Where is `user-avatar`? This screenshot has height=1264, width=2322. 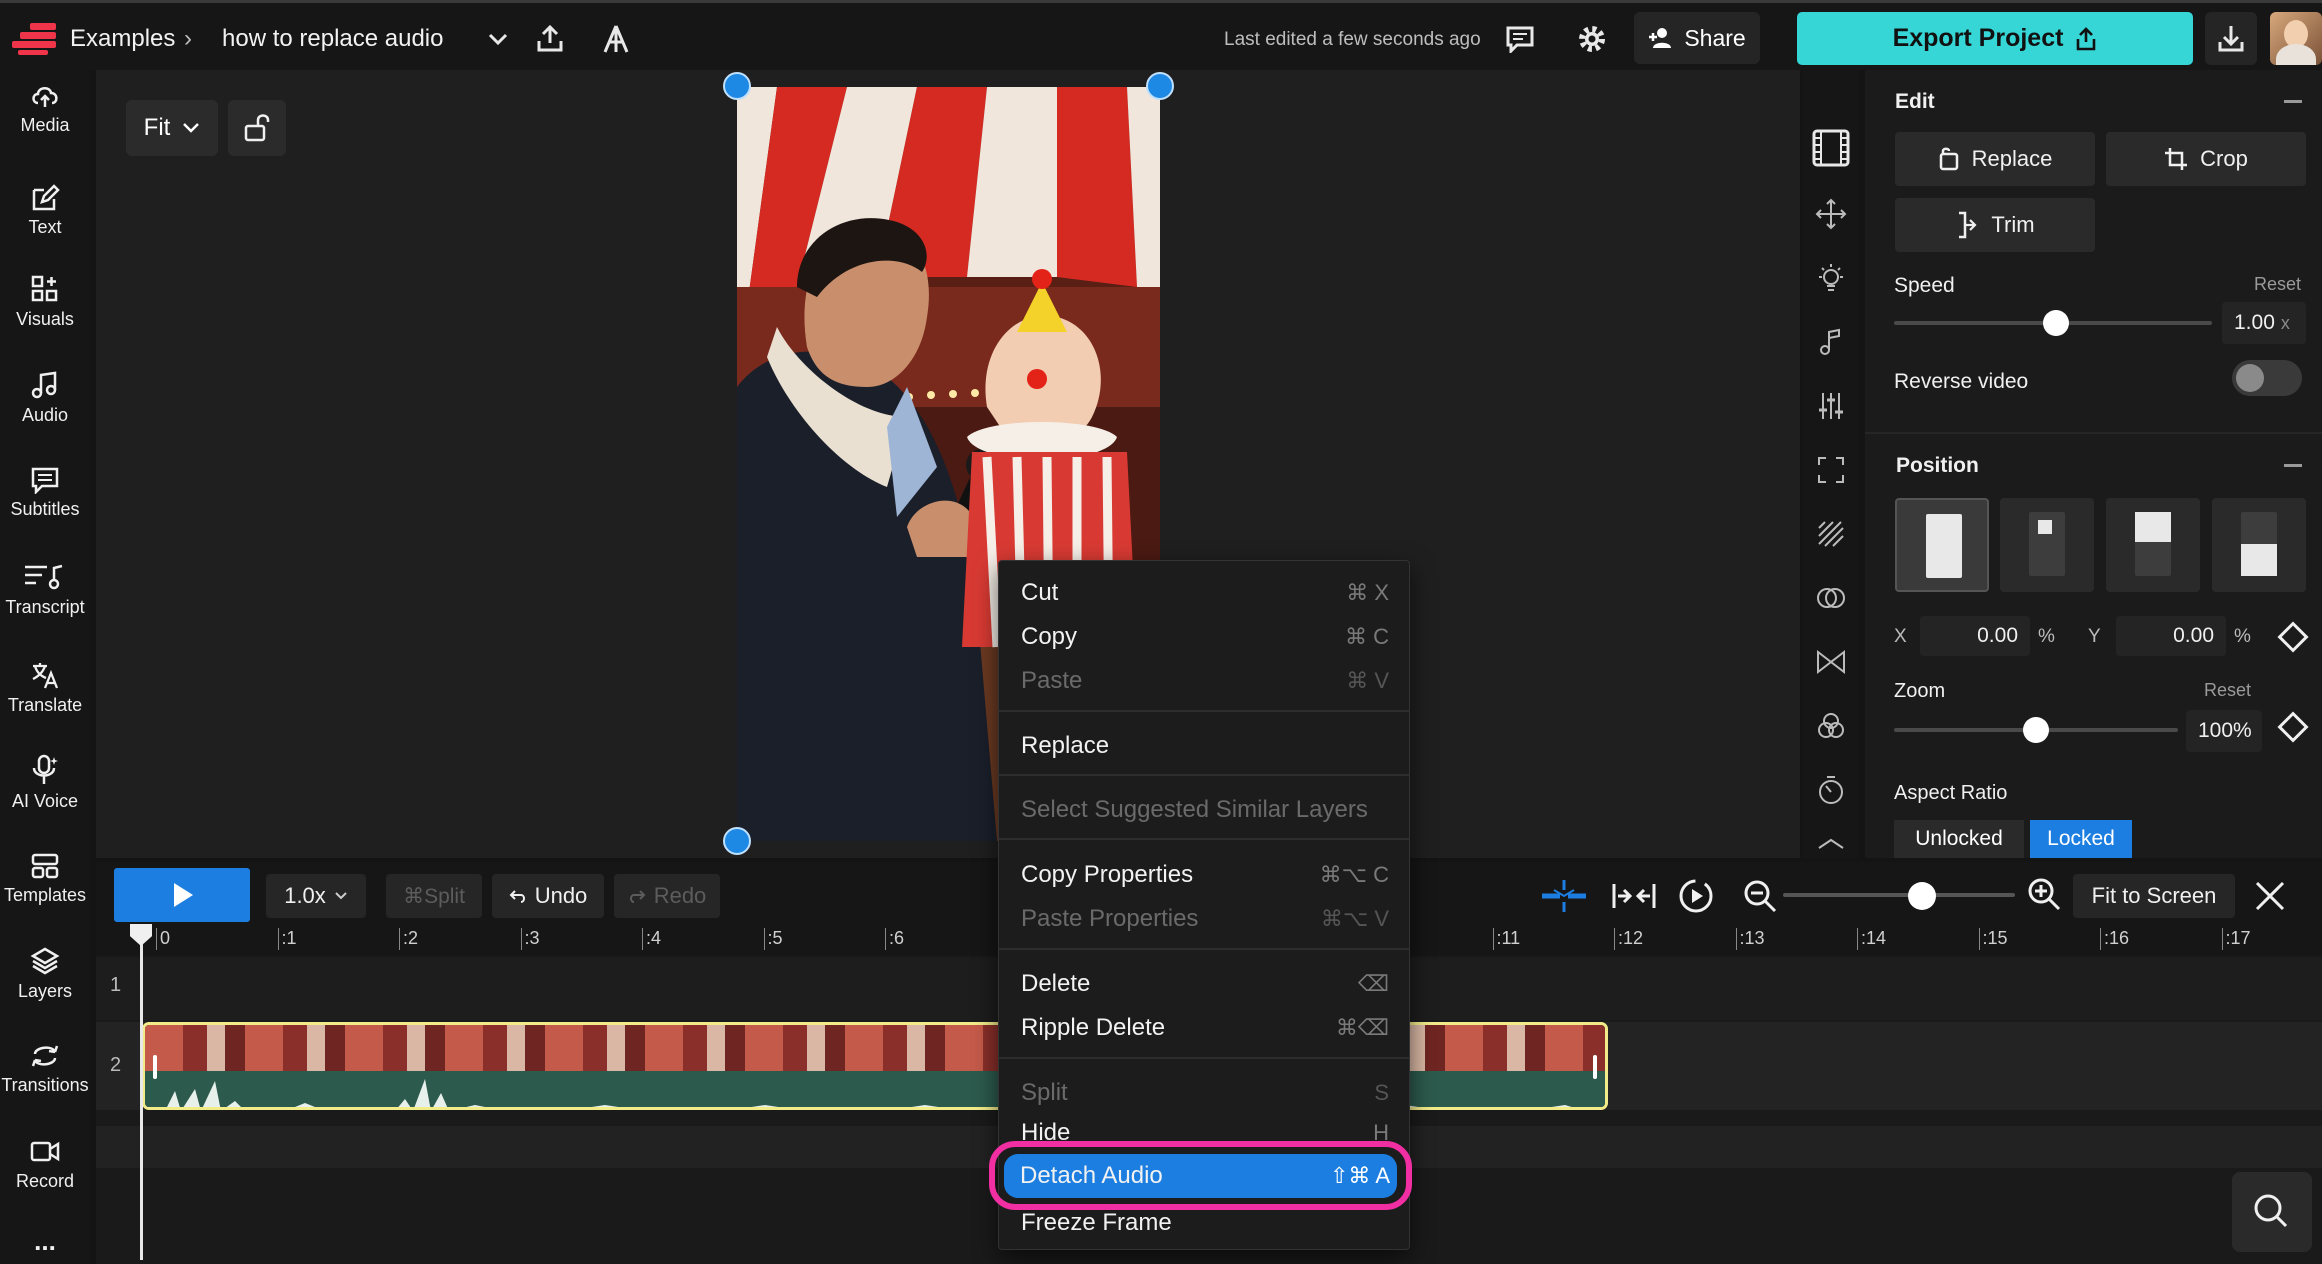
user-avatar is located at coordinates (2296, 38).